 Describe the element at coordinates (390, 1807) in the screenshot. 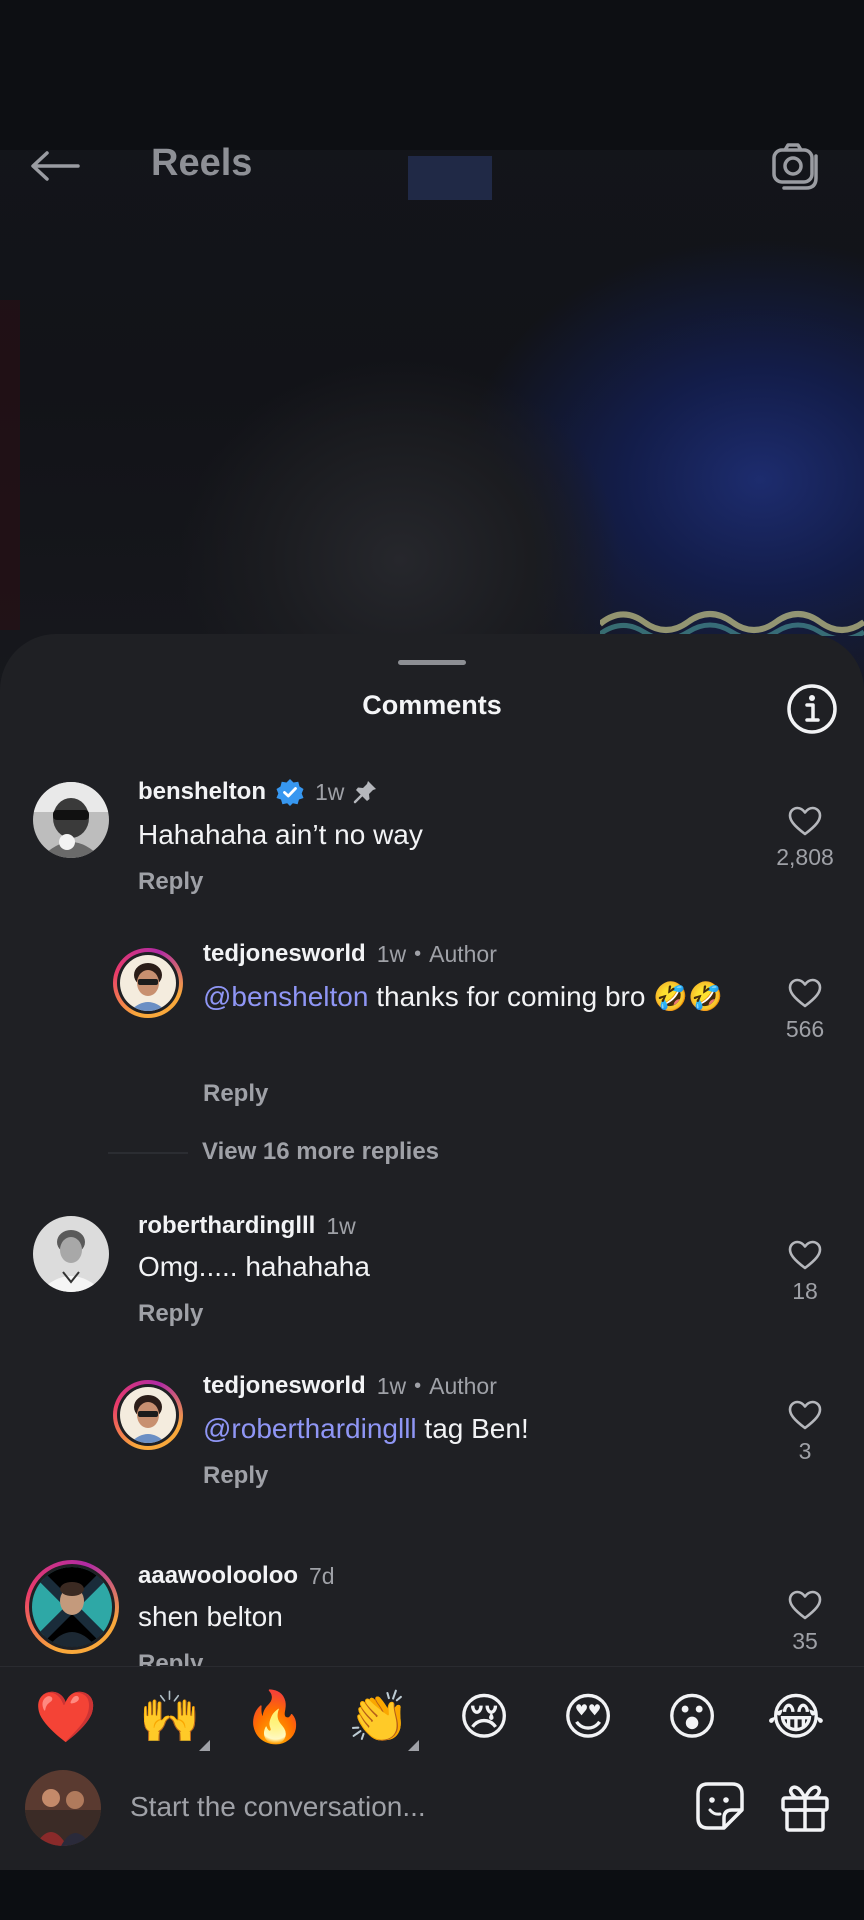

I see `comment-input` at that location.